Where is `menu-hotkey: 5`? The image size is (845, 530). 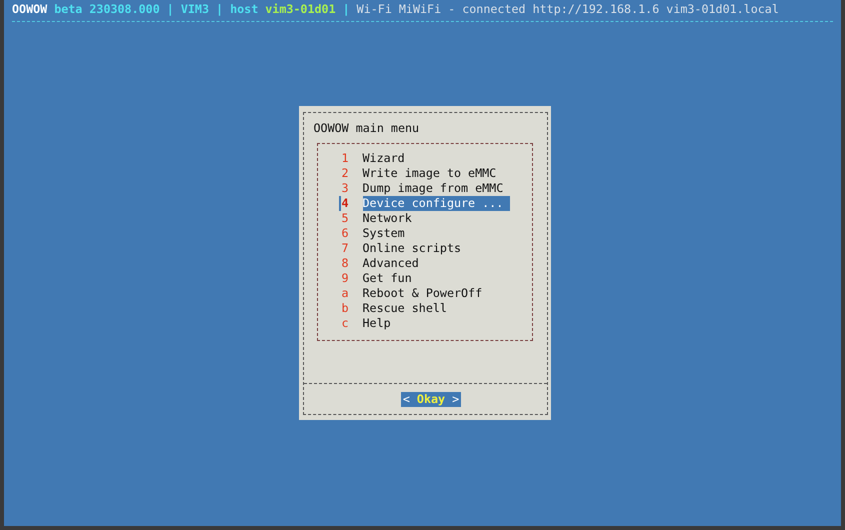 menu-hotkey: 5 is located at coordinates (346, 218).